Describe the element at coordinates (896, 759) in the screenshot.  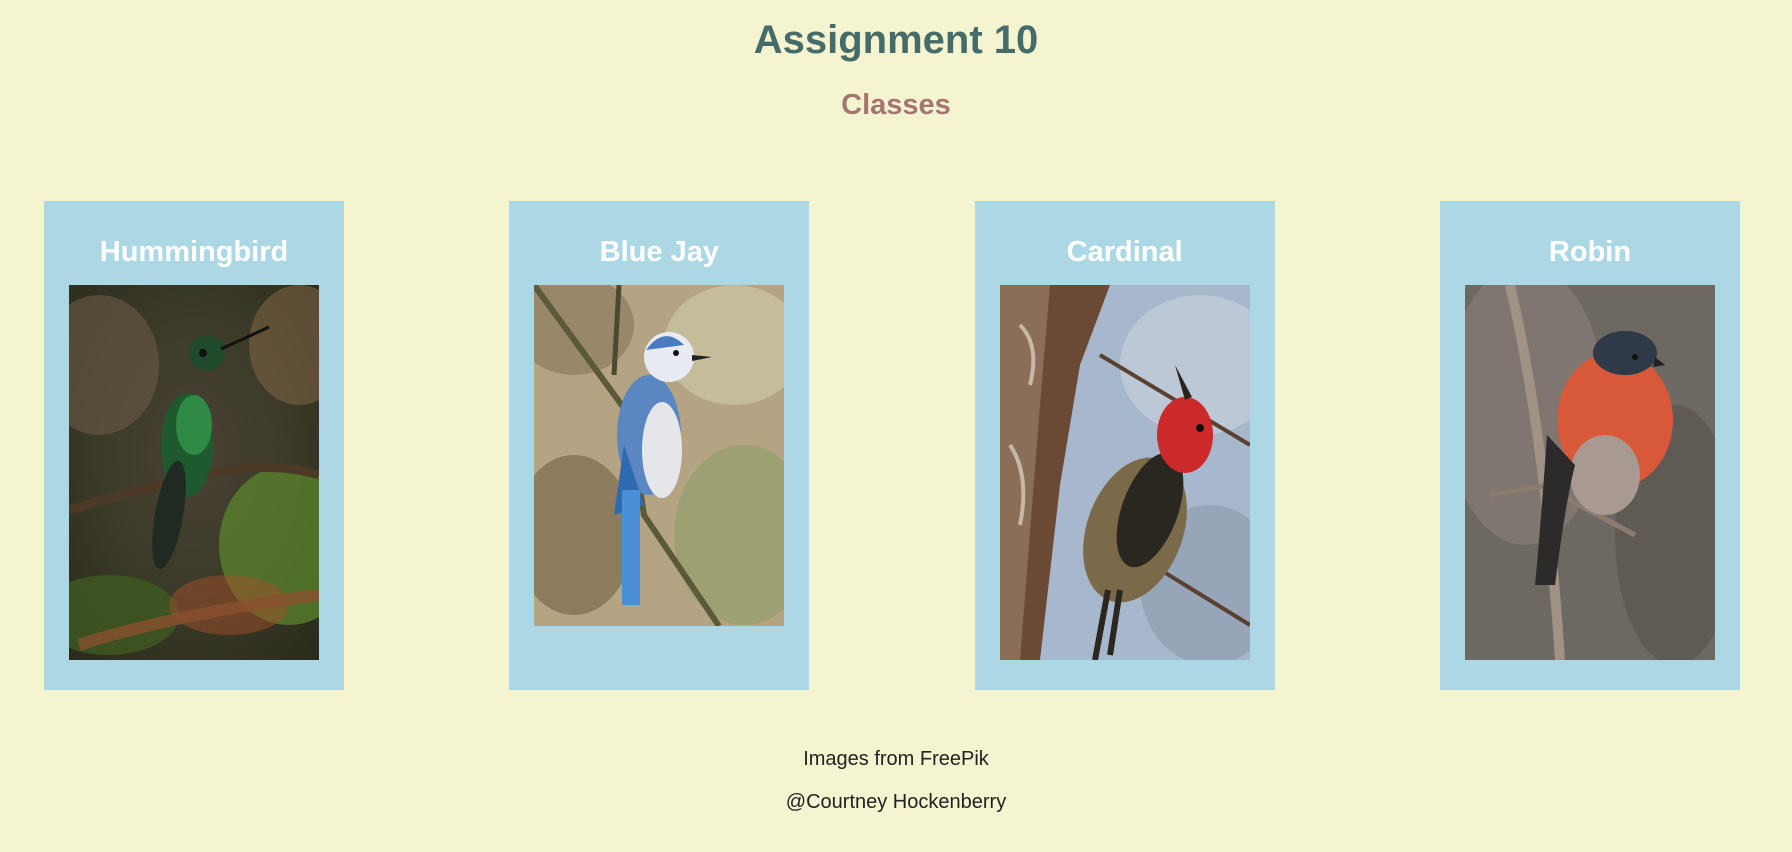
I see `image-credit: Images from FreePik` at that location.